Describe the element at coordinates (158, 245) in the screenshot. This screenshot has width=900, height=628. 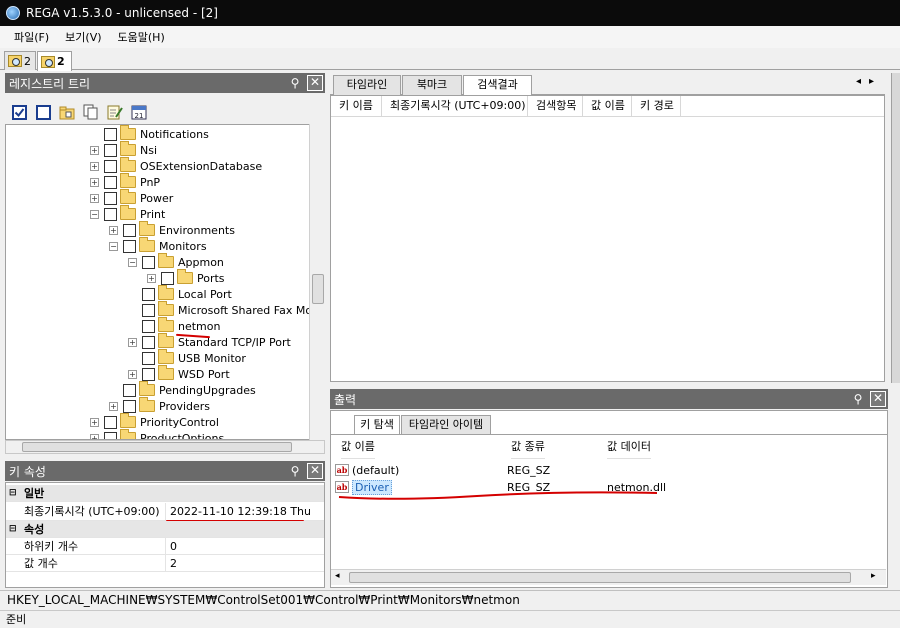
I see `tree-node-monitors: − Monitors` at that location.